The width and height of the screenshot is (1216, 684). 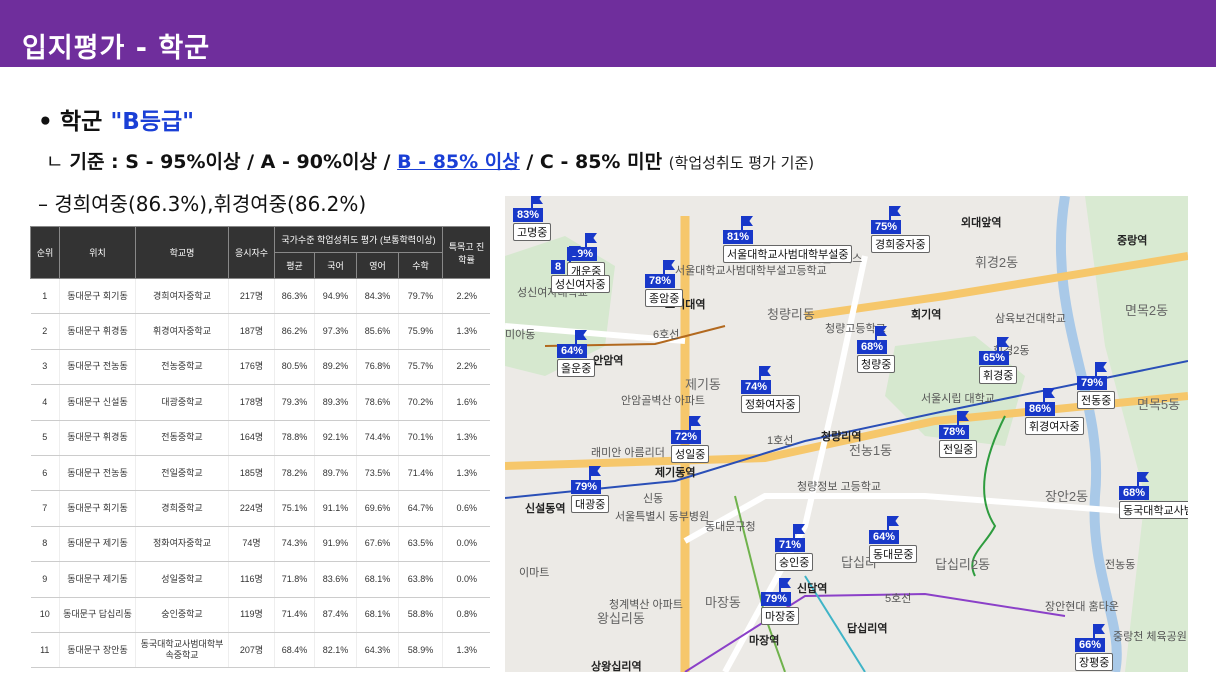 What do you see at coordinates (294, 331) in the screenshot?
I see `cell-avg: 86.2%` at bounding box center [294, 331].